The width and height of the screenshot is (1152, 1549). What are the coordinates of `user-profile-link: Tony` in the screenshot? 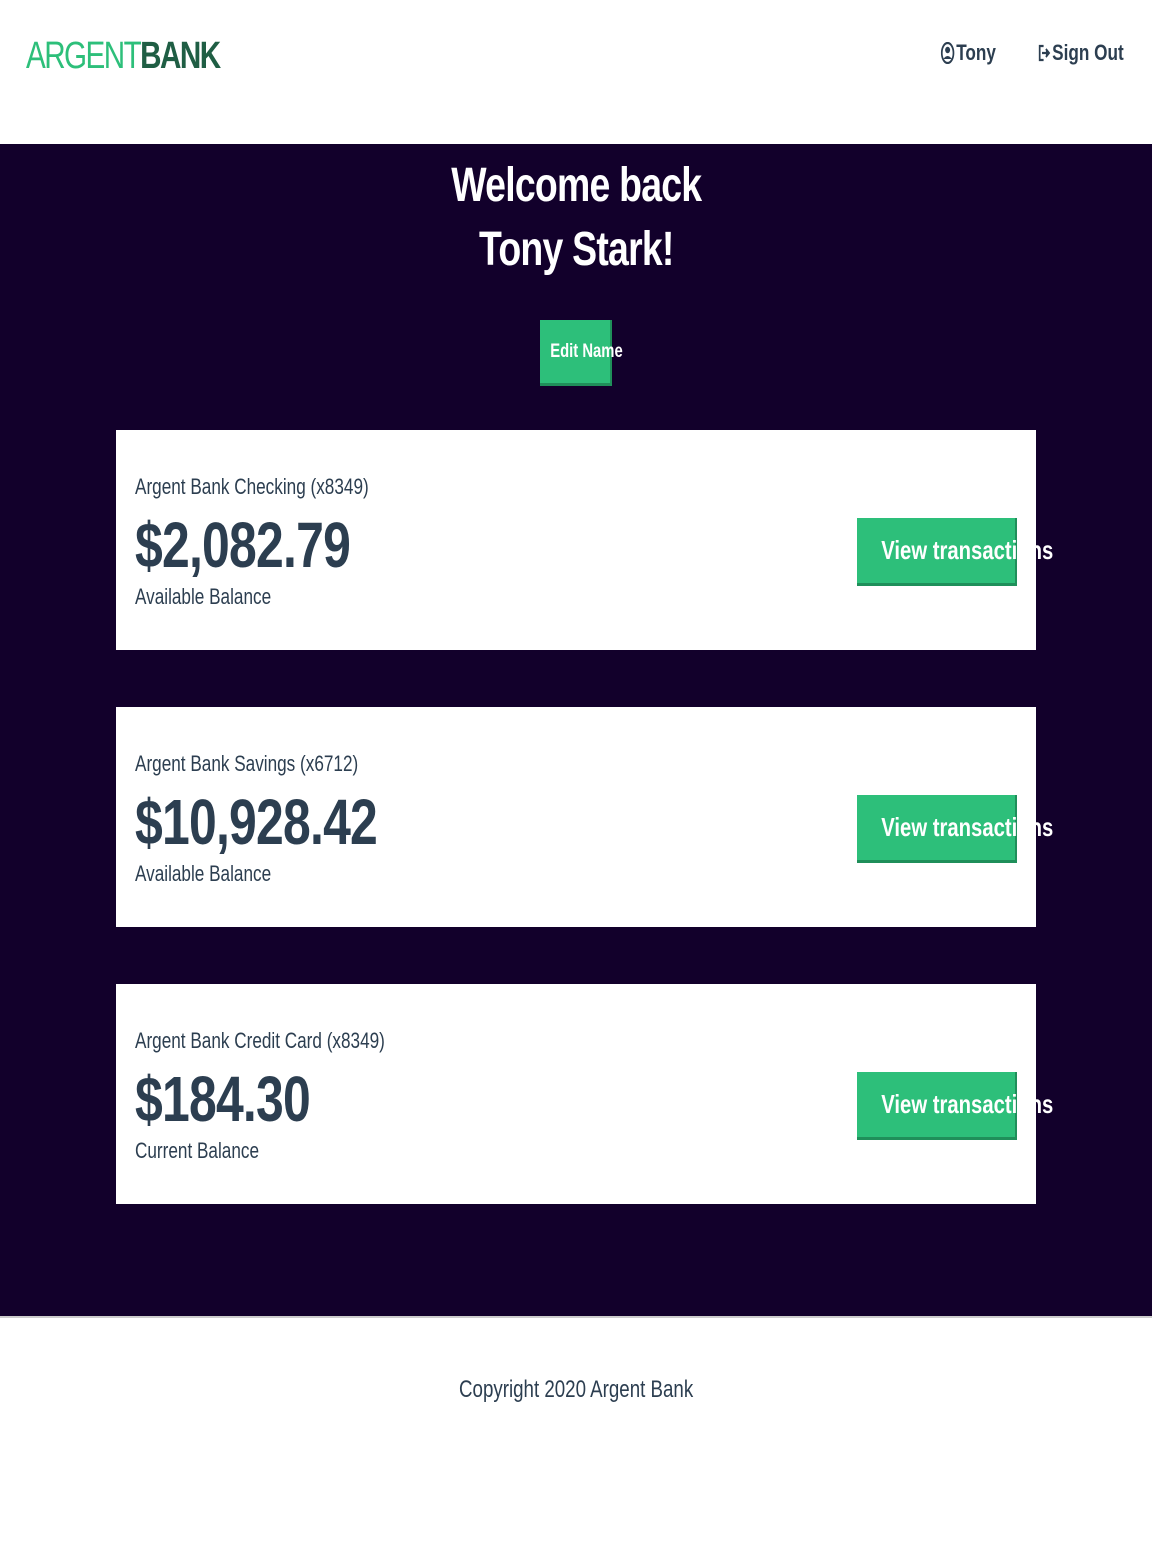 It's located at (968, 53).